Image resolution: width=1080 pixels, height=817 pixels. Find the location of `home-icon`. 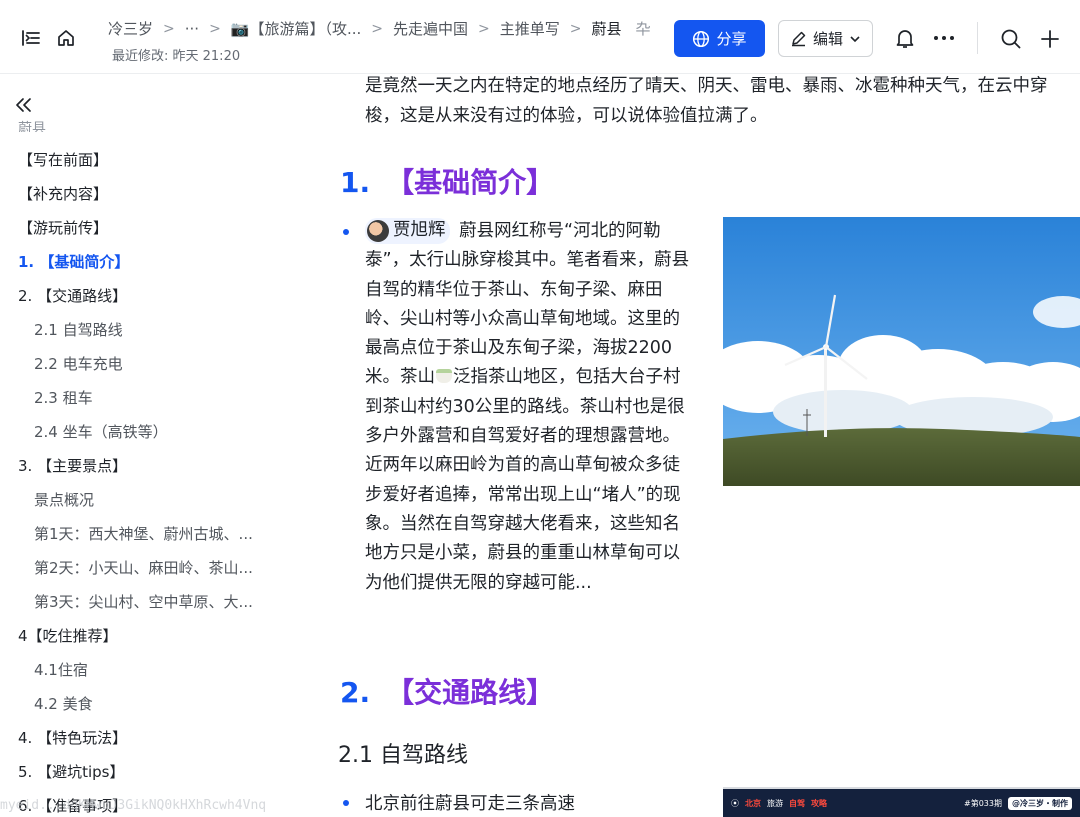

home-icon is located at coordinates (66, 38).